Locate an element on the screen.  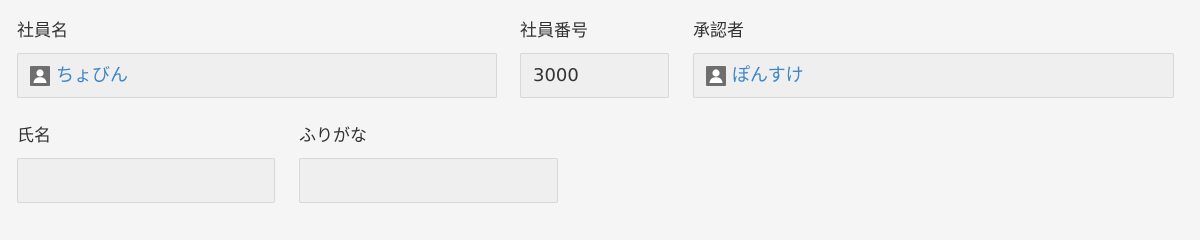
approver-field: ぽんすけ is located at coordinates (933, 75).